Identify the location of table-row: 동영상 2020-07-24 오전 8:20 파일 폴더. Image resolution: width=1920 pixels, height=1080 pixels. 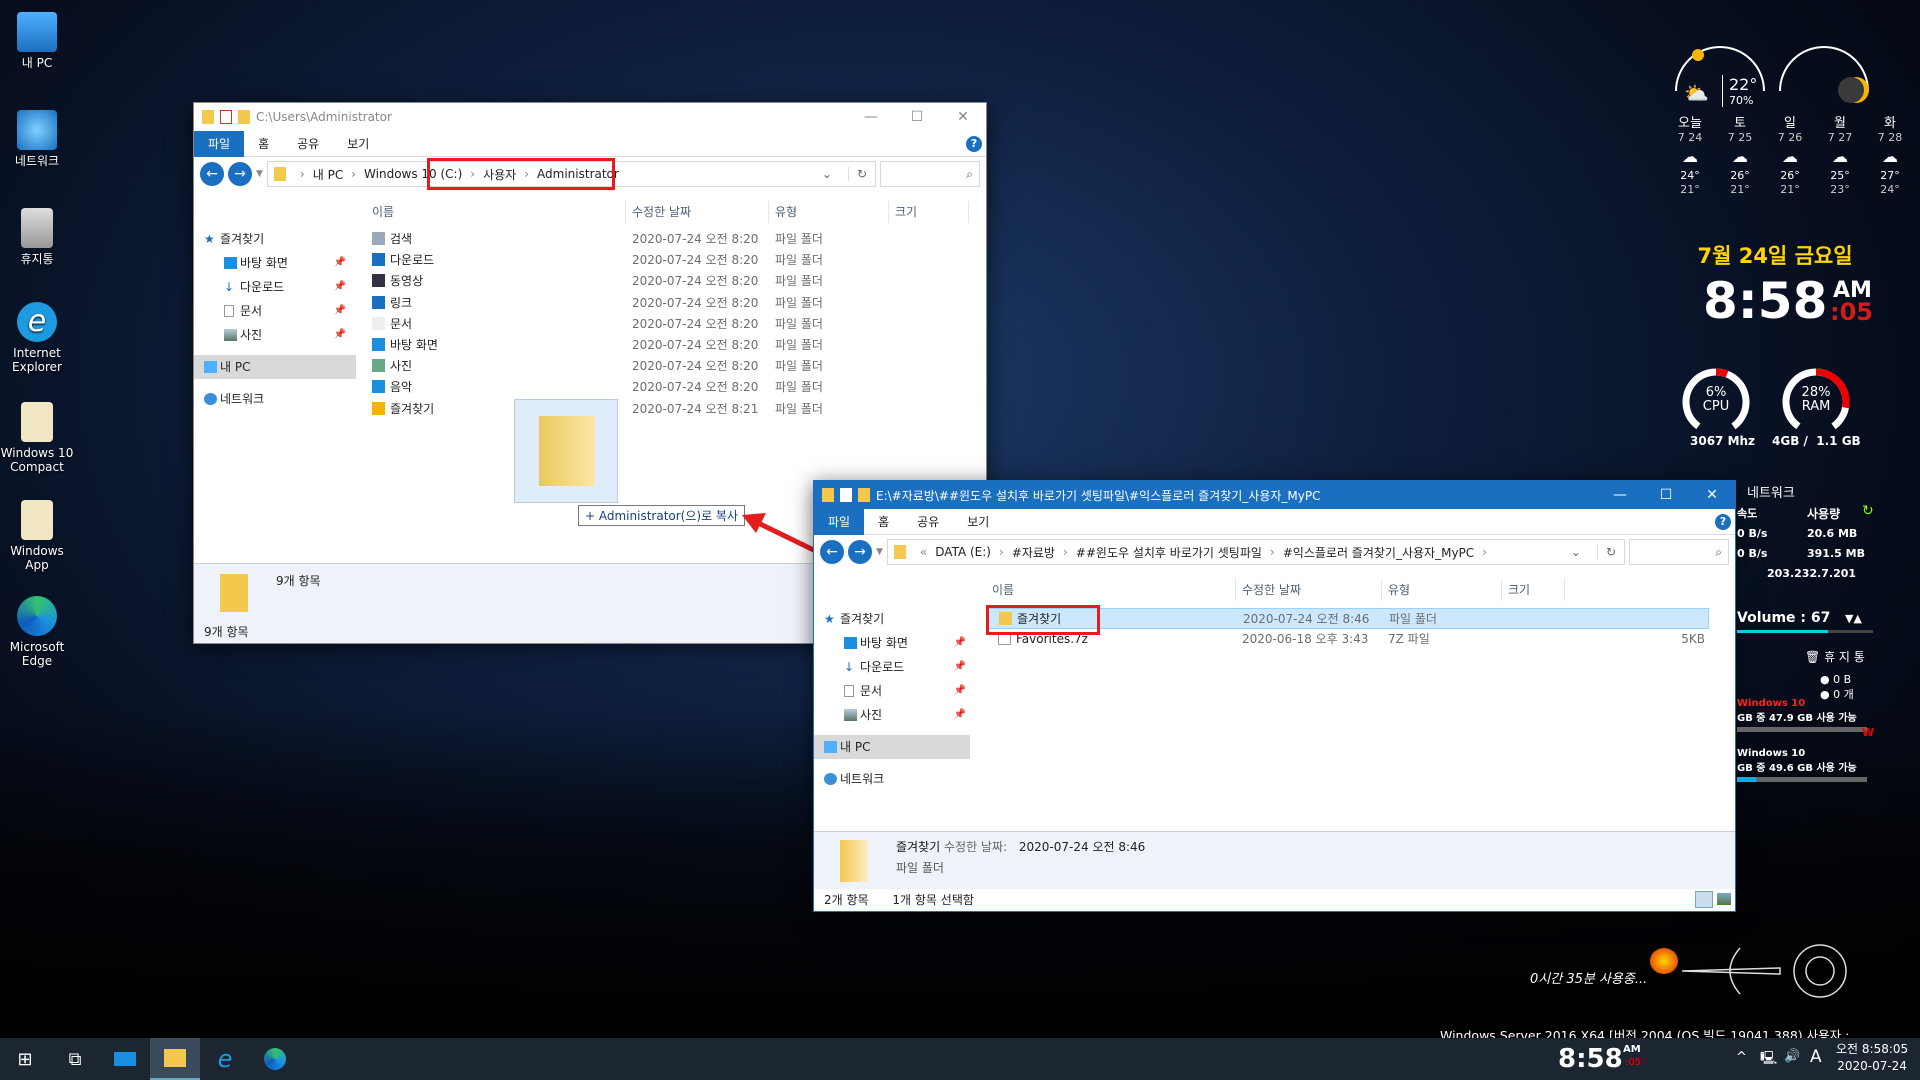
(676, 281).